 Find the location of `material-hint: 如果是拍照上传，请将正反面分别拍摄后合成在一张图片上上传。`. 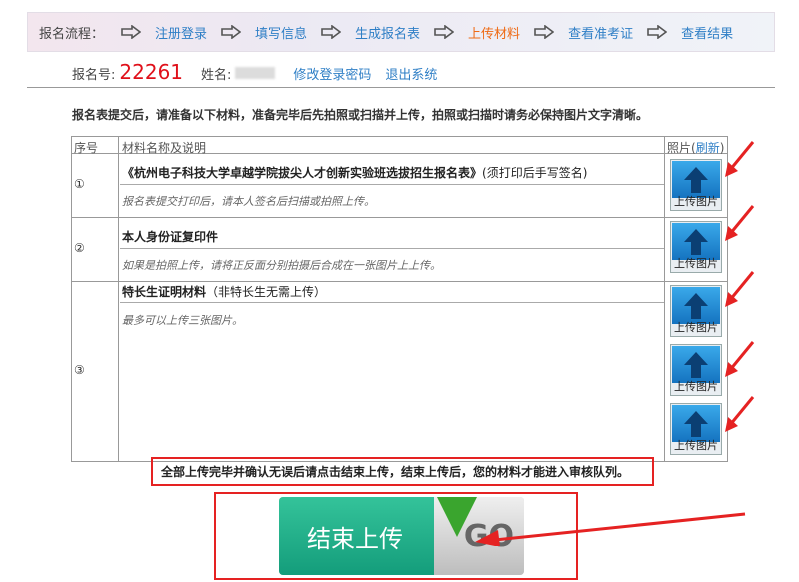

material-hint: 如果是拍照上传，请将正反面分别拍摄后合成在一张图片上上传。 is located at coordinates (281, 265).